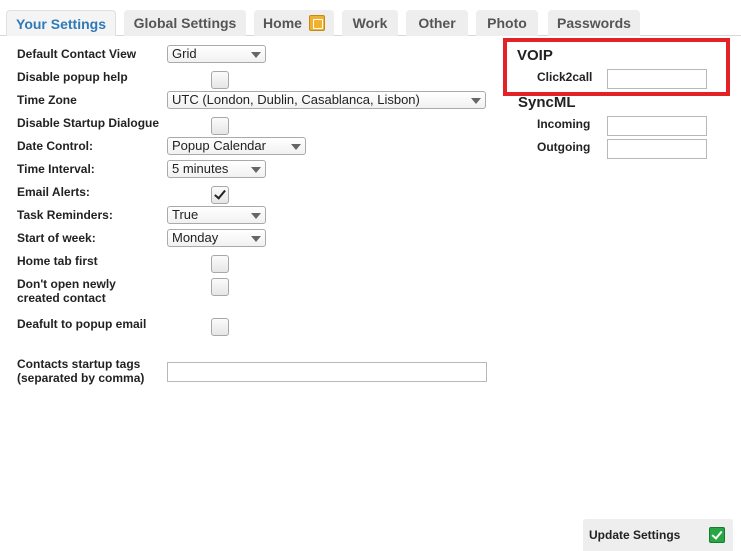 The height and width of the screenshot is (551, 741). What do you see at coordinates (216, 54) in the screenshot?
I see `default-contact-view-select: Grid` at bounding box center [216, 54].